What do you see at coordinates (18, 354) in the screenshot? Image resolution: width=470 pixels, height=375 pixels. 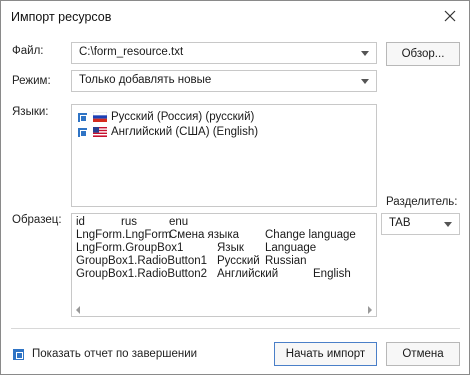 I see `show-report-checkbox` at bounding box center [18, 354].